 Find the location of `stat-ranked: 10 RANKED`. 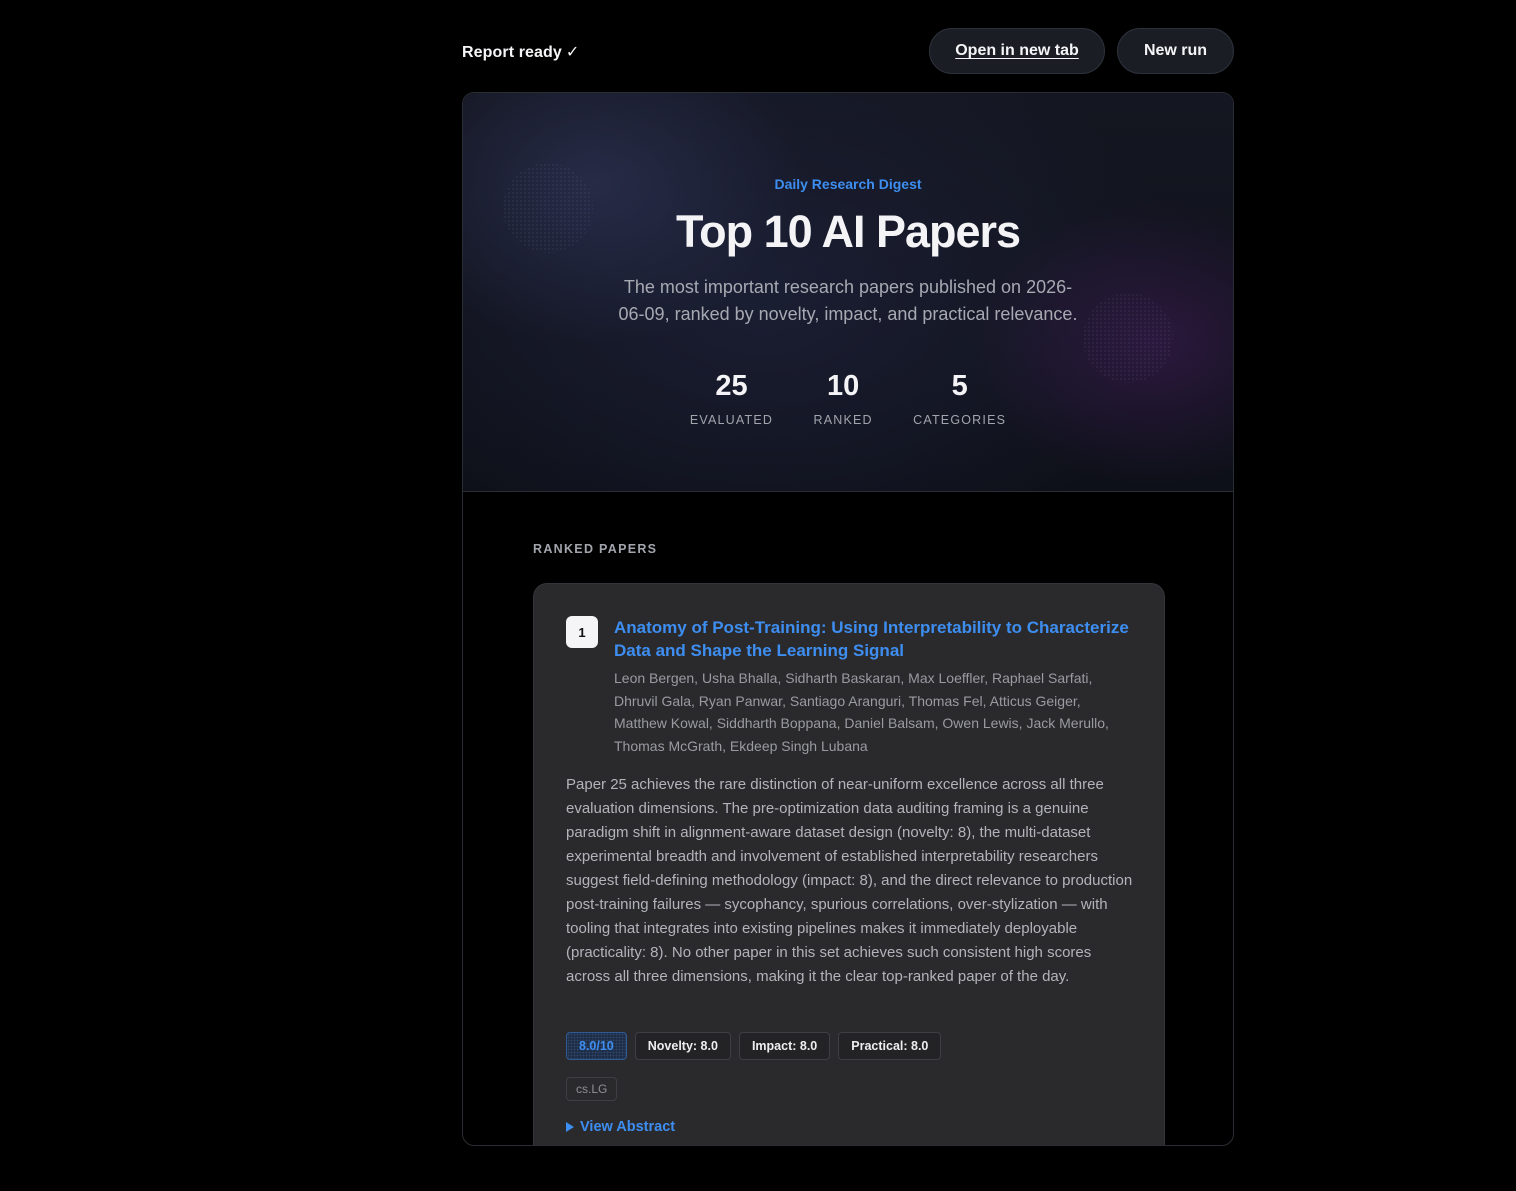

stat-ranked: 10 RANKED is located at coordinates (843, 398).